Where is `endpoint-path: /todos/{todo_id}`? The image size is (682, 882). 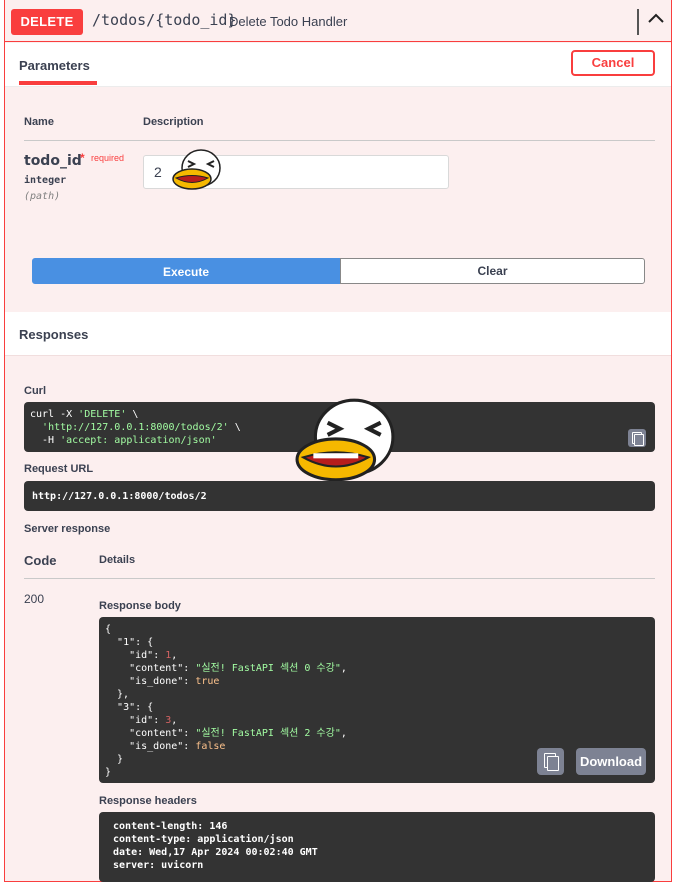 endpoint-path: /todos/{todo_id} is located at coordinates (164, 20).